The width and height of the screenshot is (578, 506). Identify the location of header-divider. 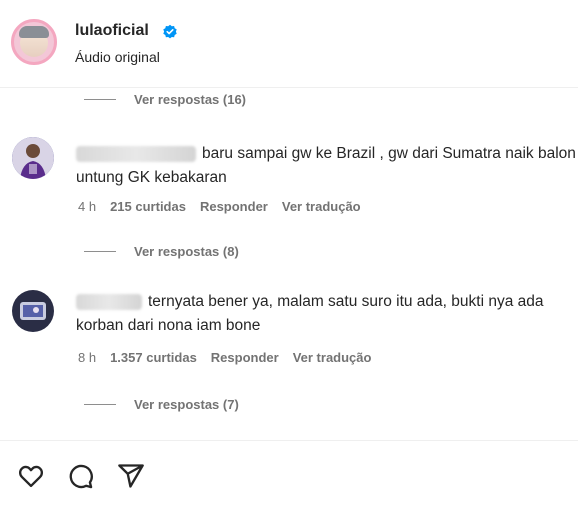
(289, 87).